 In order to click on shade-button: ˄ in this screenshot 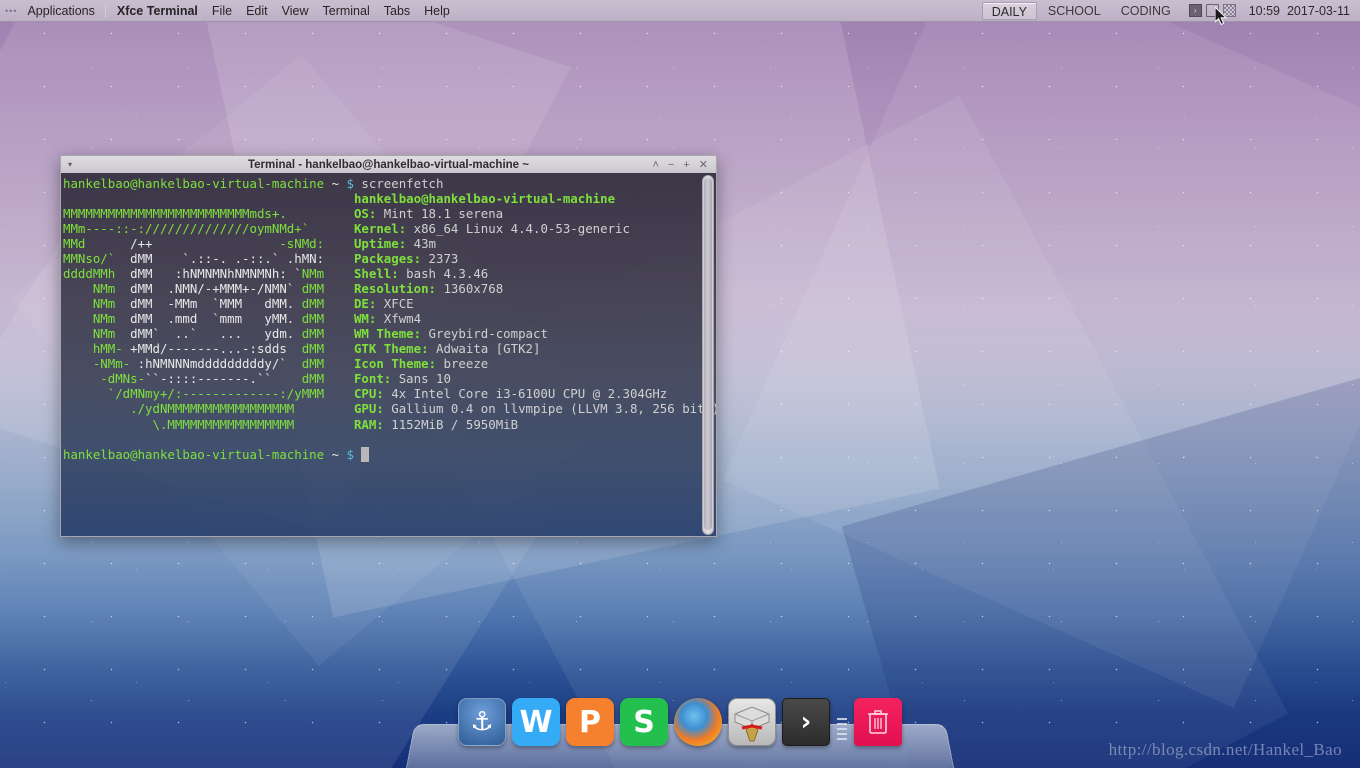, I will do `click(655, 164)`.